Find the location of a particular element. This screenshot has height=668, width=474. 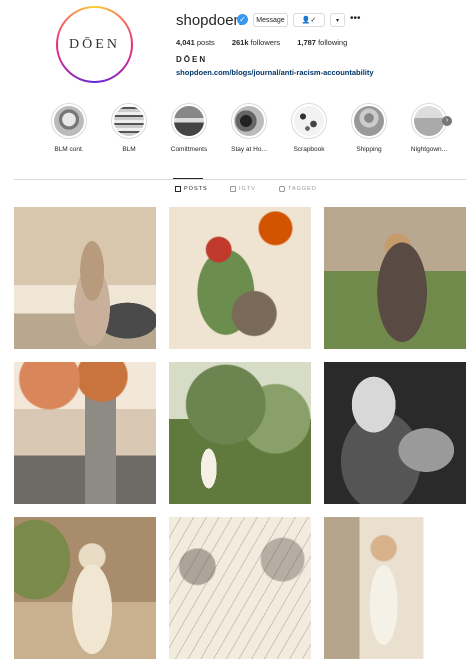

avatar-inner: DŌEN is located at coordinates (94, 44).